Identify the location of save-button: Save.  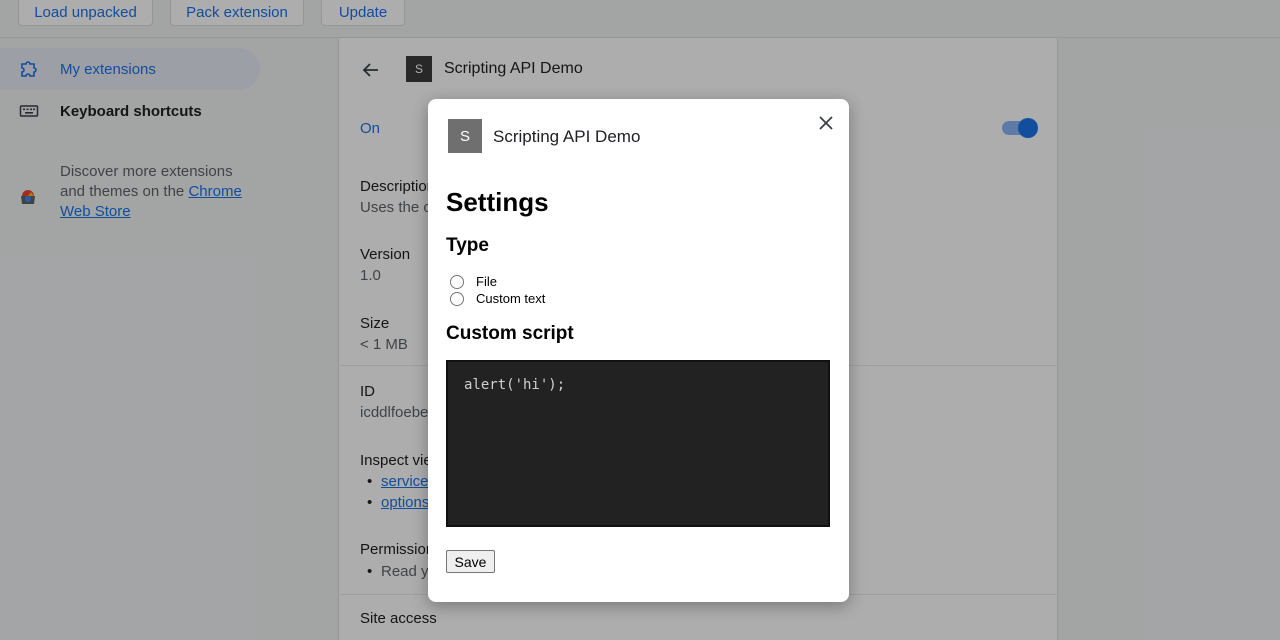
(470, 561).